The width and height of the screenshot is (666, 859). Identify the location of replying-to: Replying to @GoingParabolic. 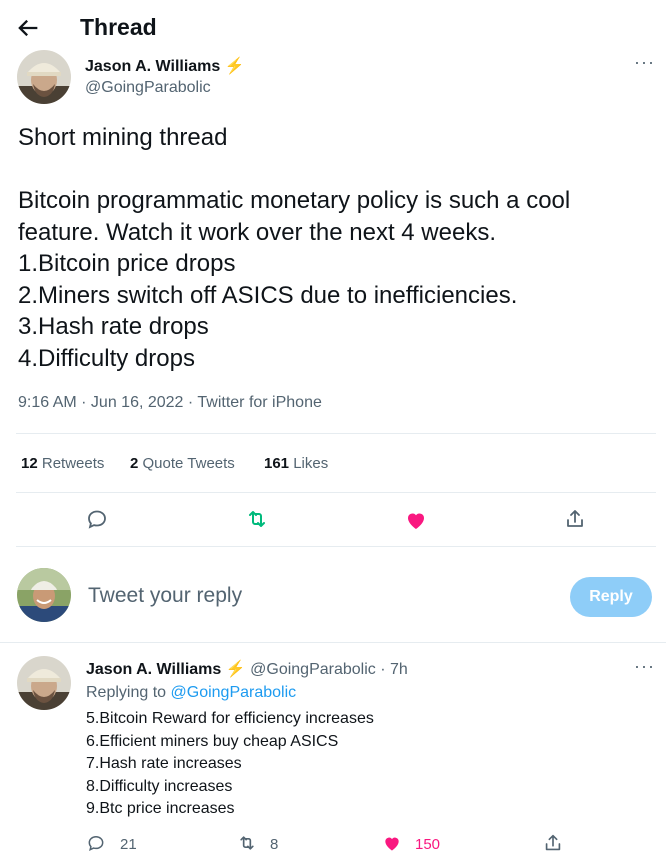
(191, 693).